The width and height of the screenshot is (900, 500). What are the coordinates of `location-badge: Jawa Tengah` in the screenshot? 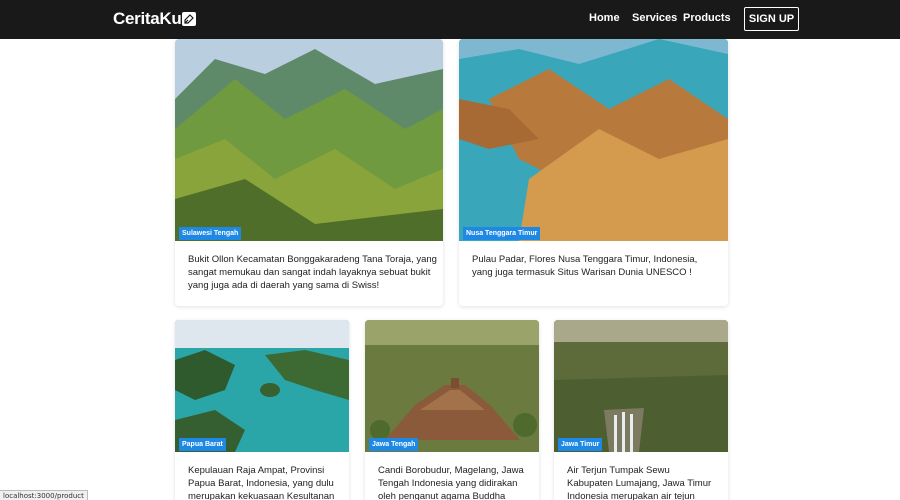 It's located at (394, 444).